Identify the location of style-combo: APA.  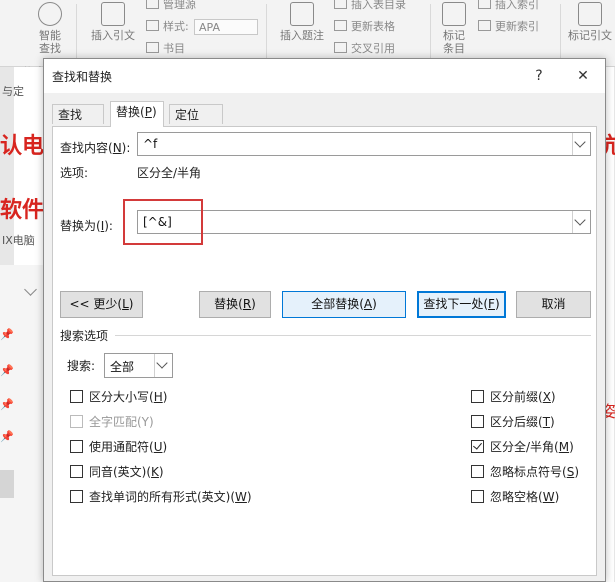
(226, 27).